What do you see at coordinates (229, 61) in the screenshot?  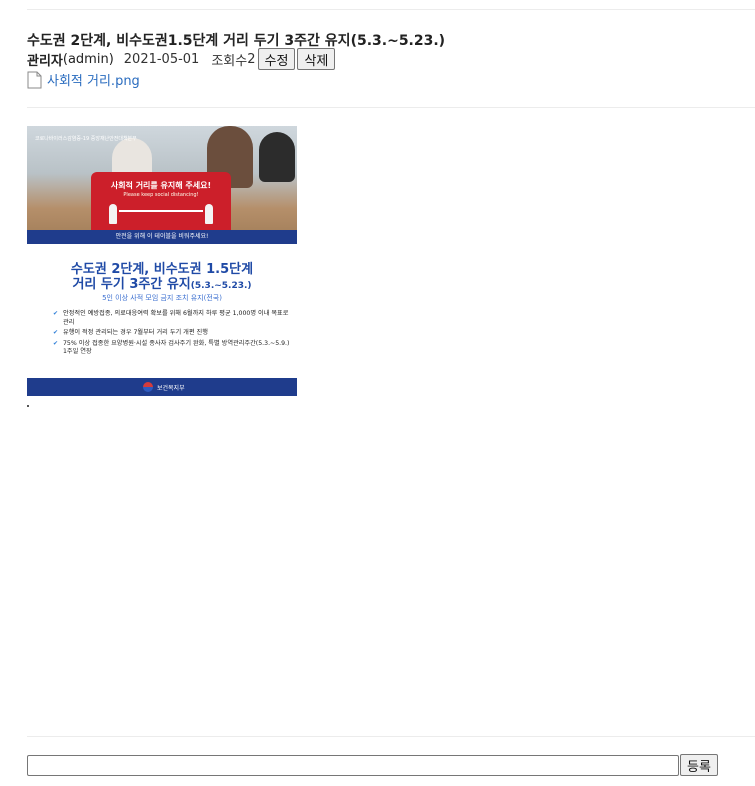 I see `views-label: 조회수` at bounding box center [229, 61].